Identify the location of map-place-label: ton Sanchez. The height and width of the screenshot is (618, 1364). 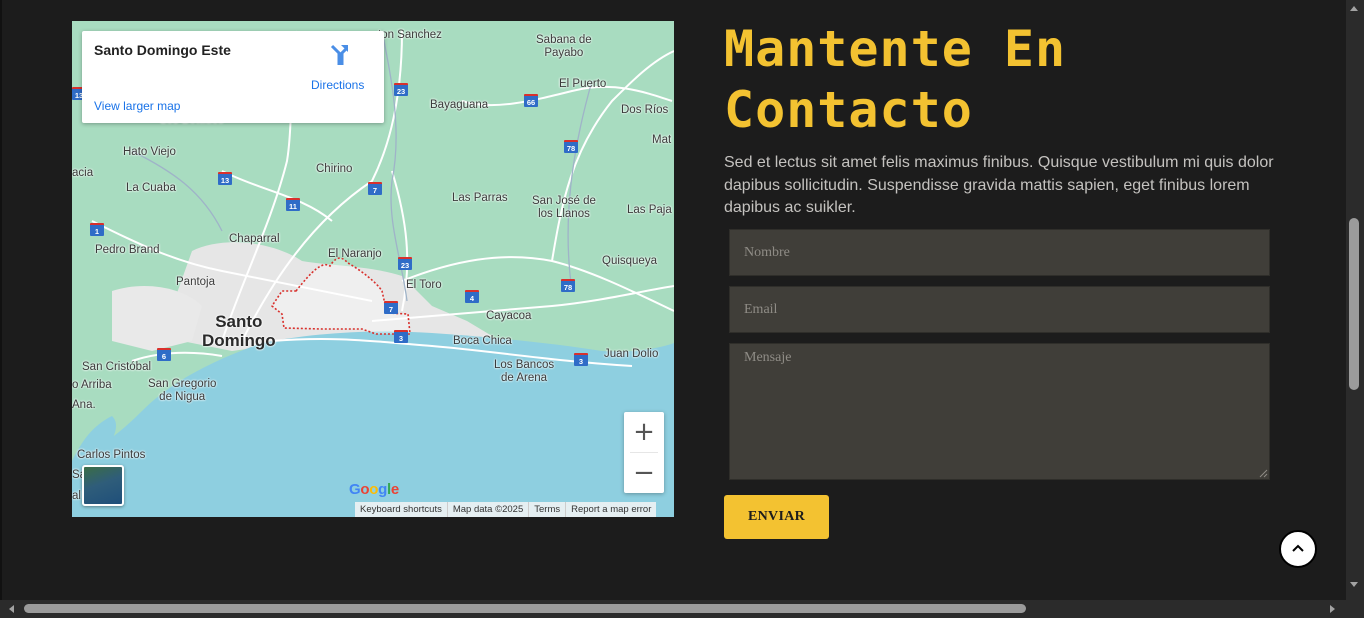
(410, 35).